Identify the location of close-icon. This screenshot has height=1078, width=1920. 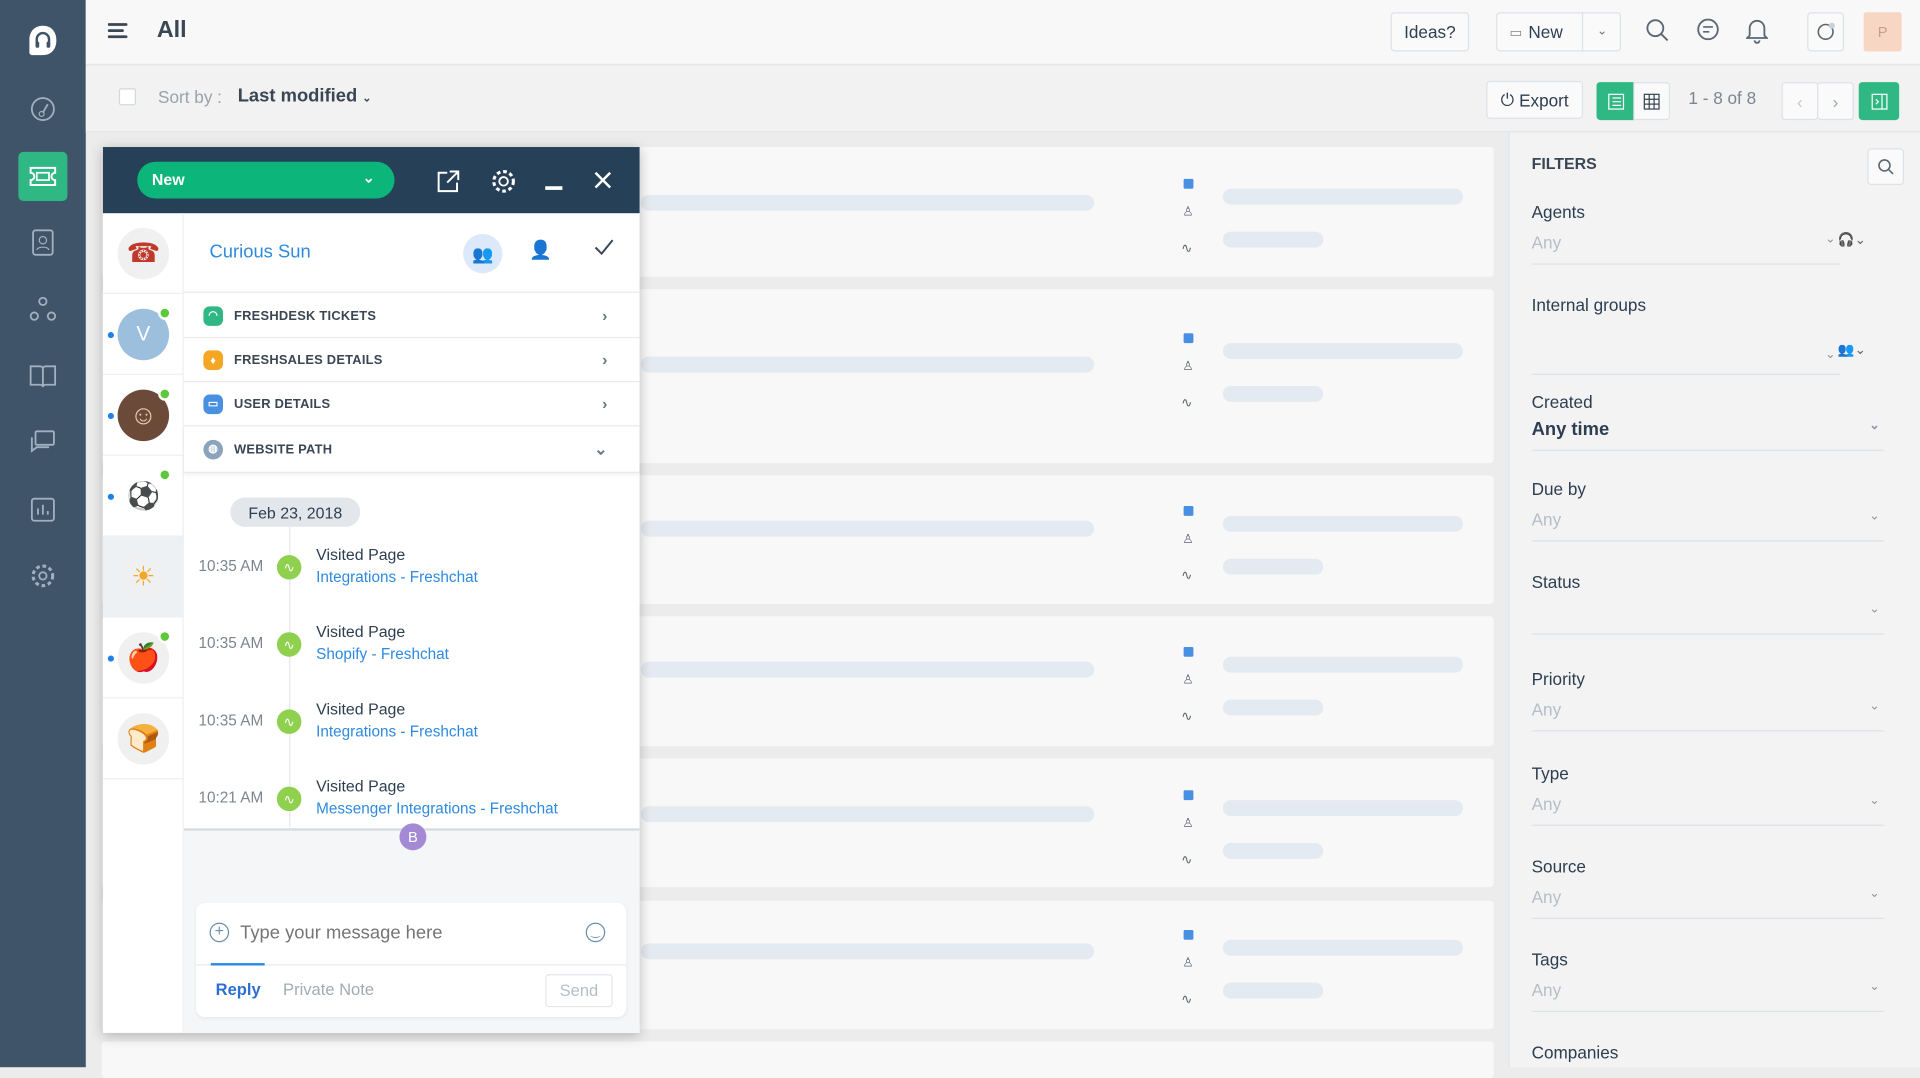
(603, 183).